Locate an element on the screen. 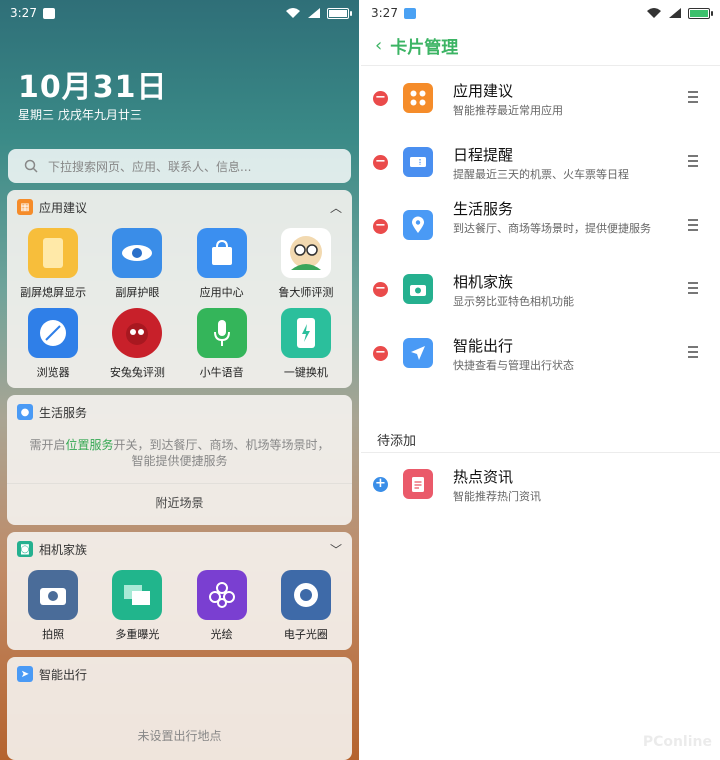 Image resolution: width=720 pixels, height=760 pixels. nearby-scenes-button: 附近场景 is located at coordinates (179, 502).